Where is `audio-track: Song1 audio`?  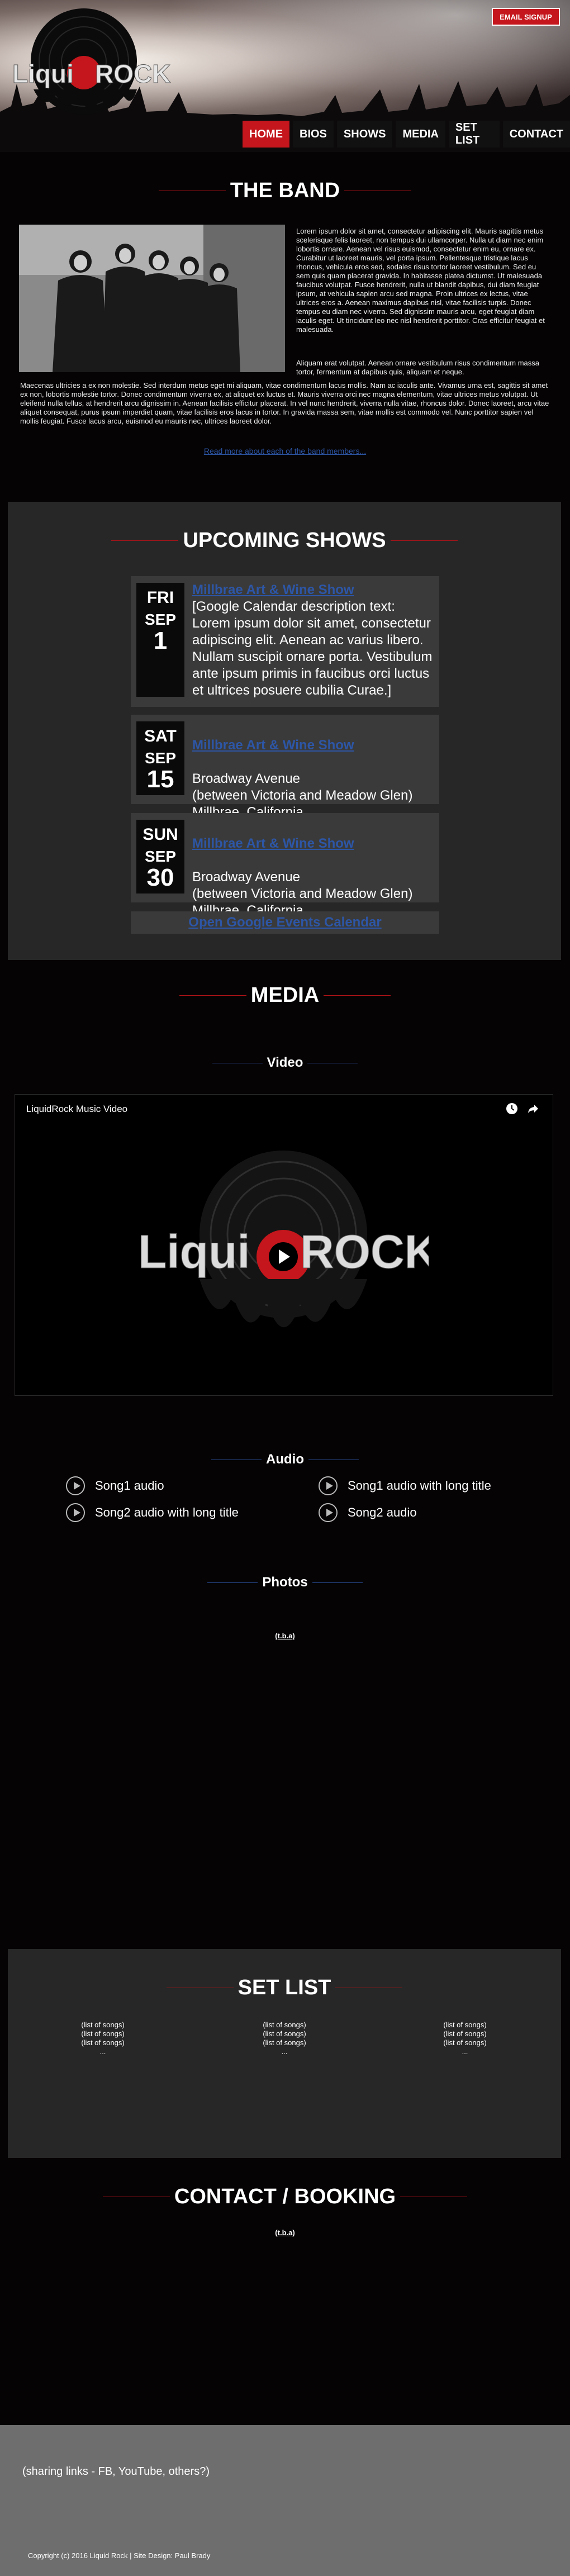
audio-track: Song1 audio is located at coordinates (115, 1486).